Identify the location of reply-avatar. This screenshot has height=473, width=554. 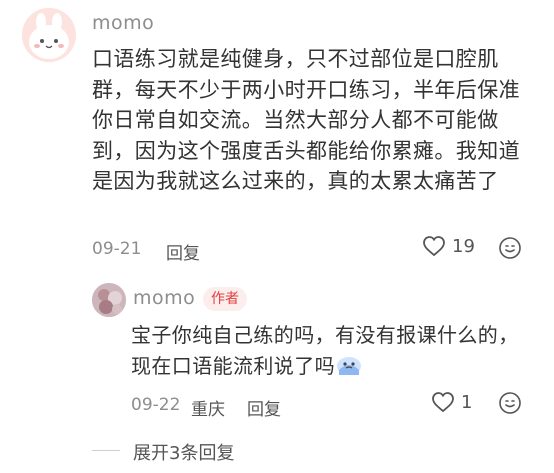
(109, 300).